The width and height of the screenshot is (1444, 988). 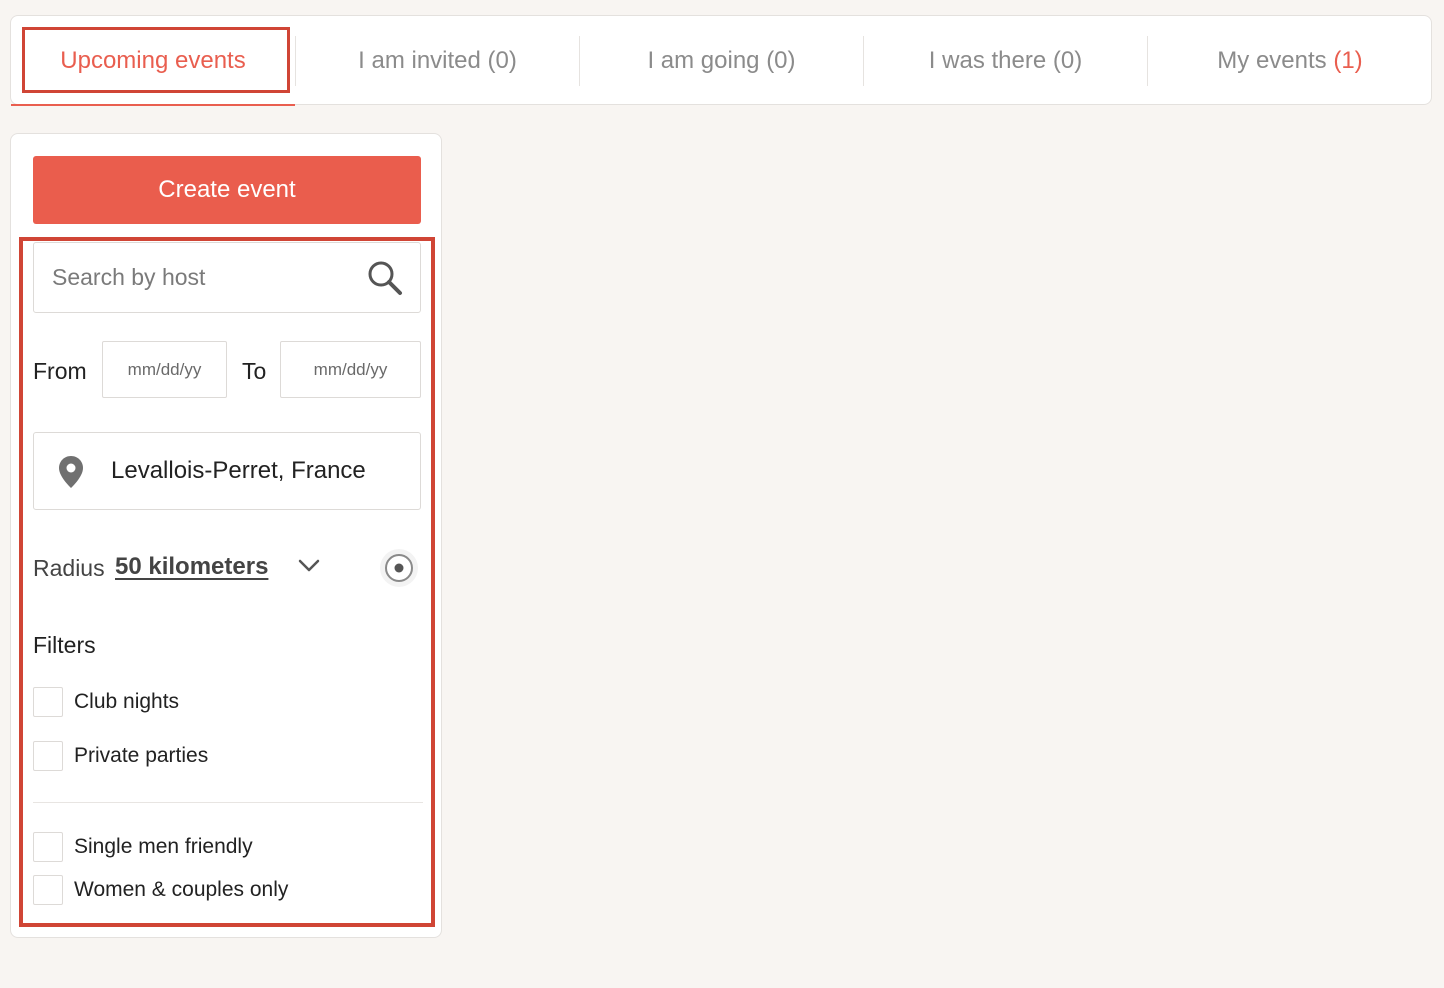 I want to click on map-pin-icon, so click(x=71, y=472).